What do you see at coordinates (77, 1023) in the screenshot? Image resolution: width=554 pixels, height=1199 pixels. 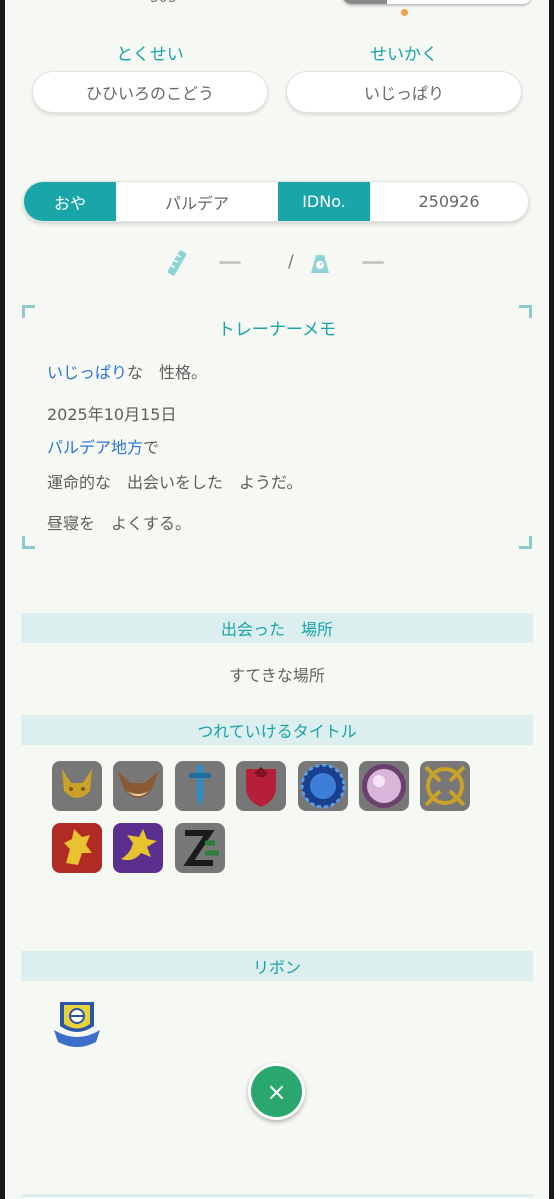 I see `paldea-champion-ribbon-icon` at bounding box center [77, 1023].